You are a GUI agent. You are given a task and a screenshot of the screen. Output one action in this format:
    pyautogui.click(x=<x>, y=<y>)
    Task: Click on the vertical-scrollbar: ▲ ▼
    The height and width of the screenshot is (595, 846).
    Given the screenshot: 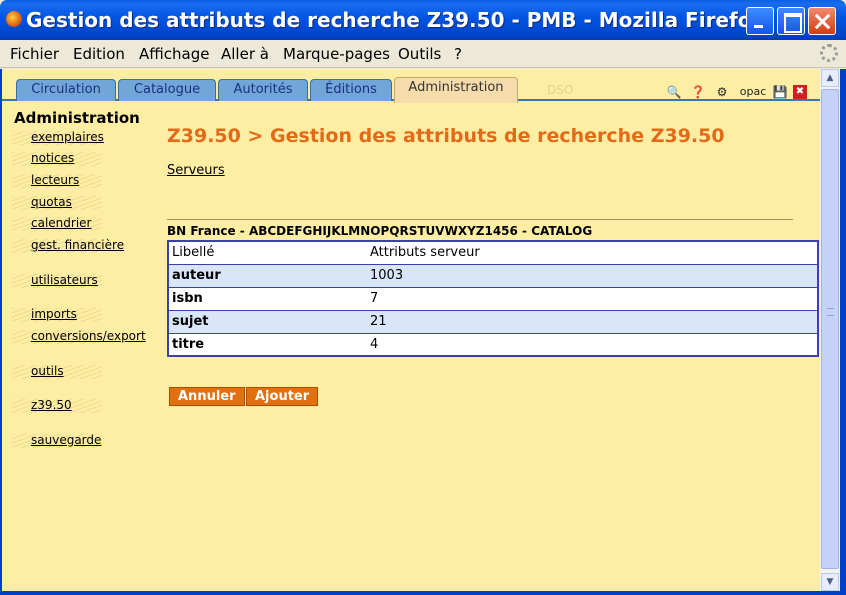 What is the action you would take?
    pyautogui.click(x=830, y=330)
    